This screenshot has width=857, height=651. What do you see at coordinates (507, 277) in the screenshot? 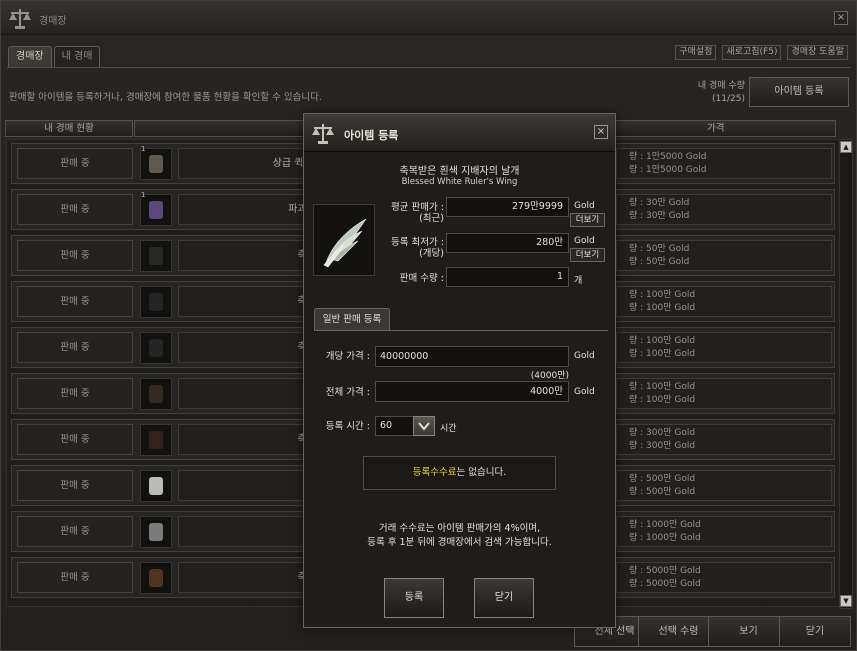
I see `qty-field: 1` at bounding box center [507, 277].